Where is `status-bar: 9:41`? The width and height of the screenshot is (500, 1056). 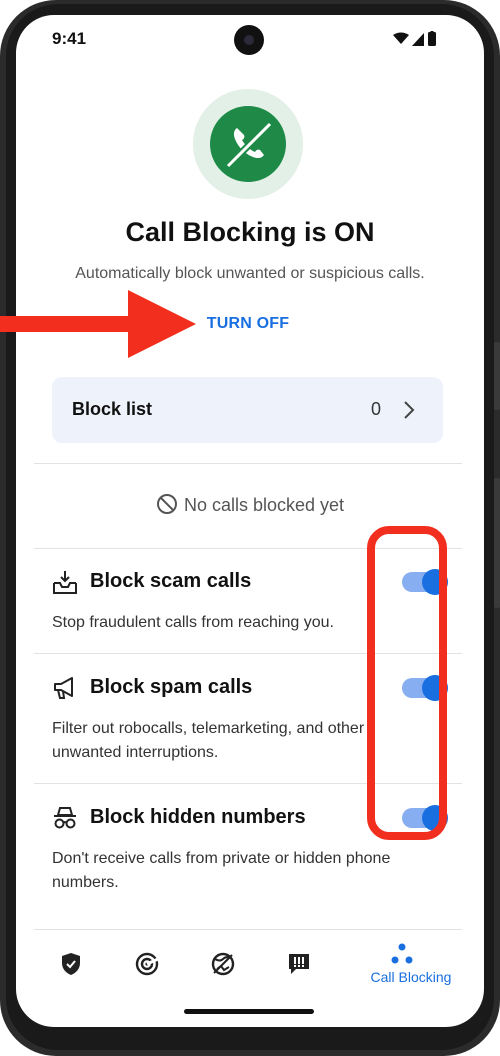 status-bar: 9:41 is located at coordinates (250, 38).